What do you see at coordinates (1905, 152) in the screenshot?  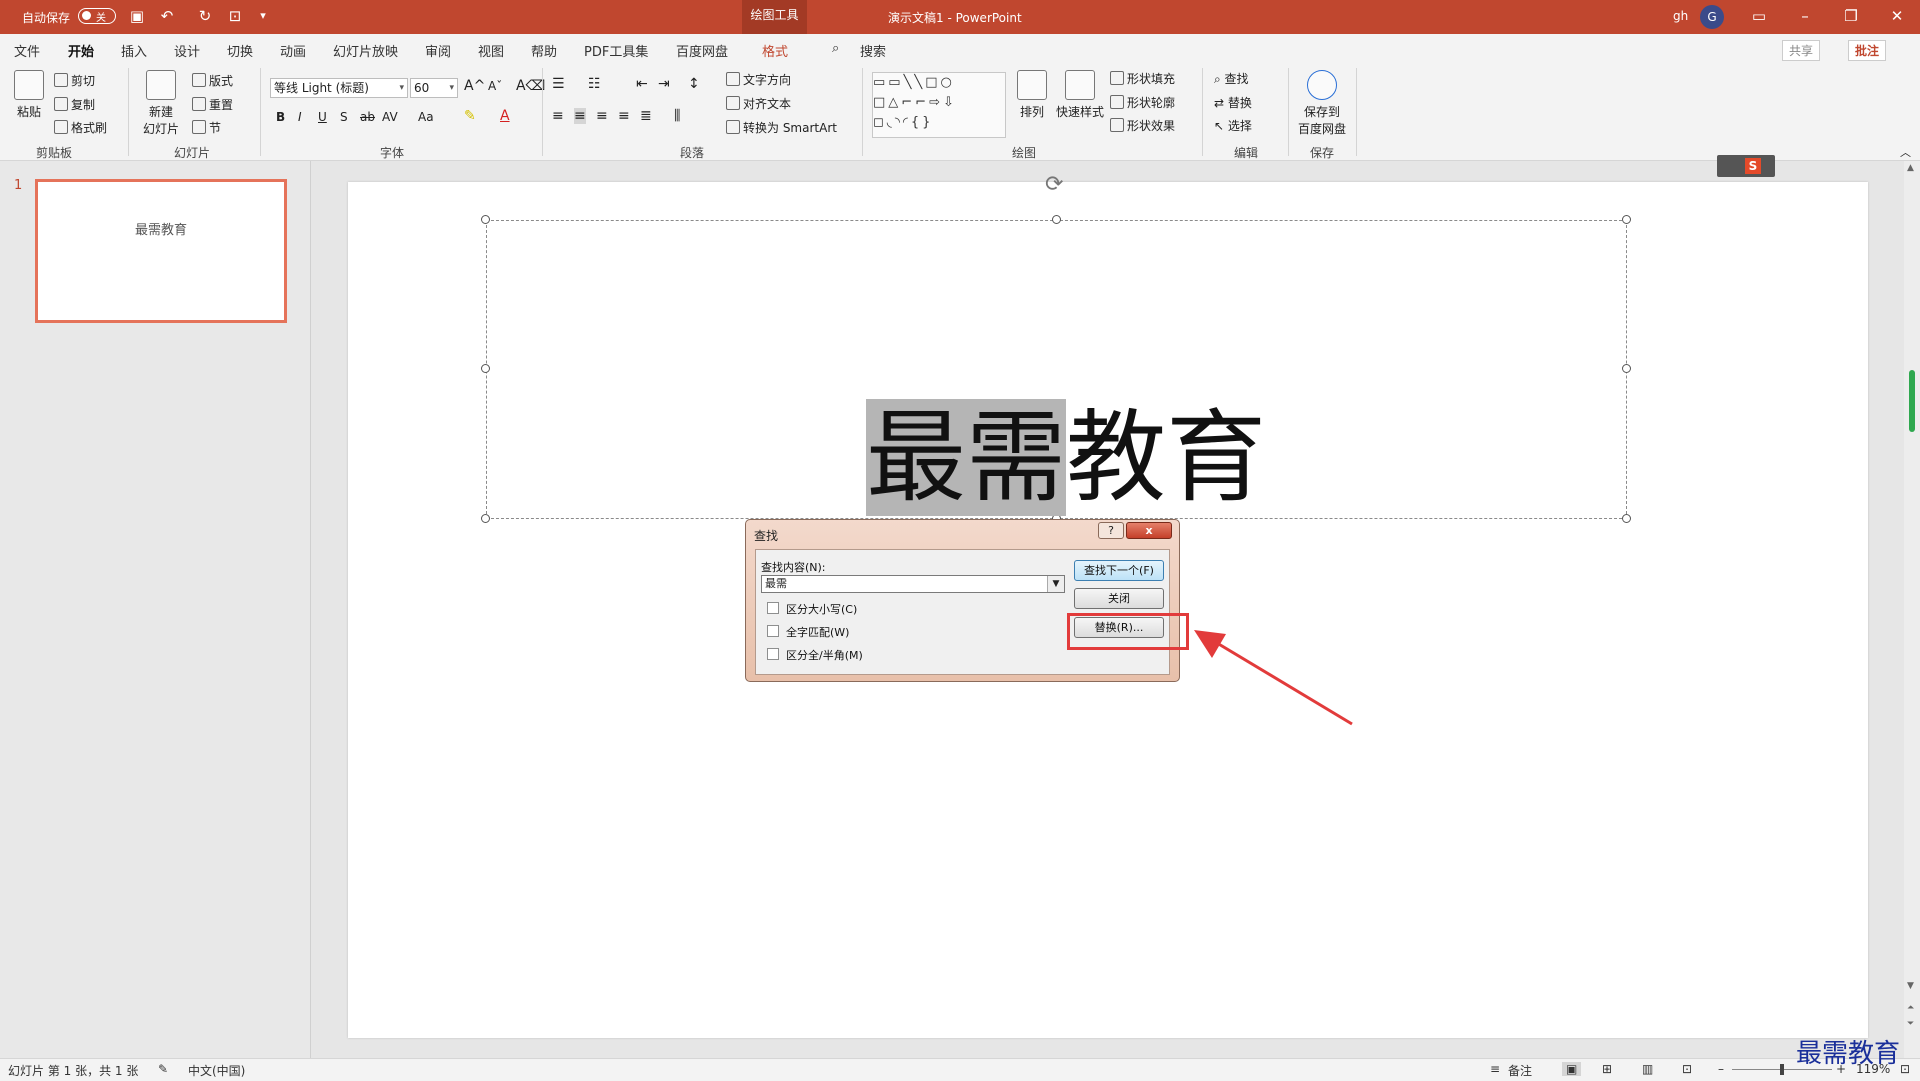 I see `collapse-ribbon-icon: ︿` at bounding box center [1905, 152].